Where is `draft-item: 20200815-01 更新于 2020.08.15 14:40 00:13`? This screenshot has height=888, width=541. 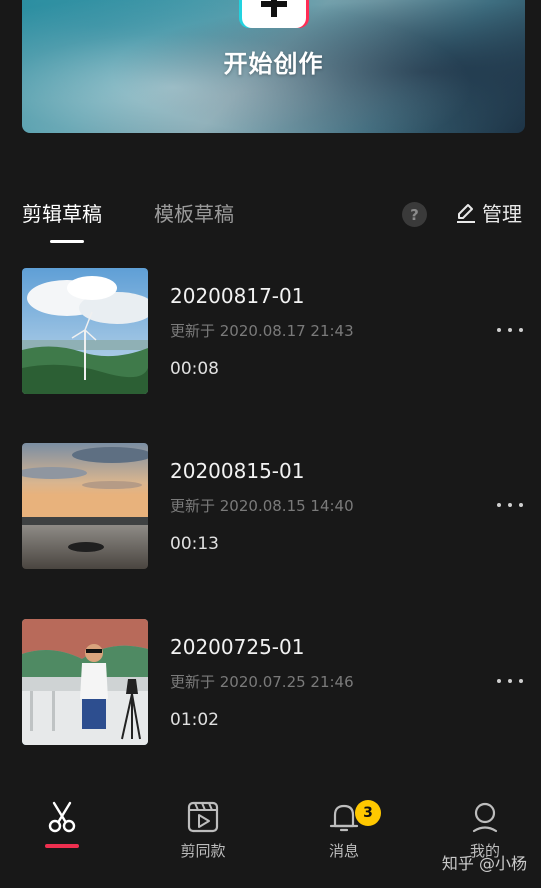 draft-item: 20200815-01 更新于 2020.08.15 14:40 00:13 is located at coordinates (273, 506).